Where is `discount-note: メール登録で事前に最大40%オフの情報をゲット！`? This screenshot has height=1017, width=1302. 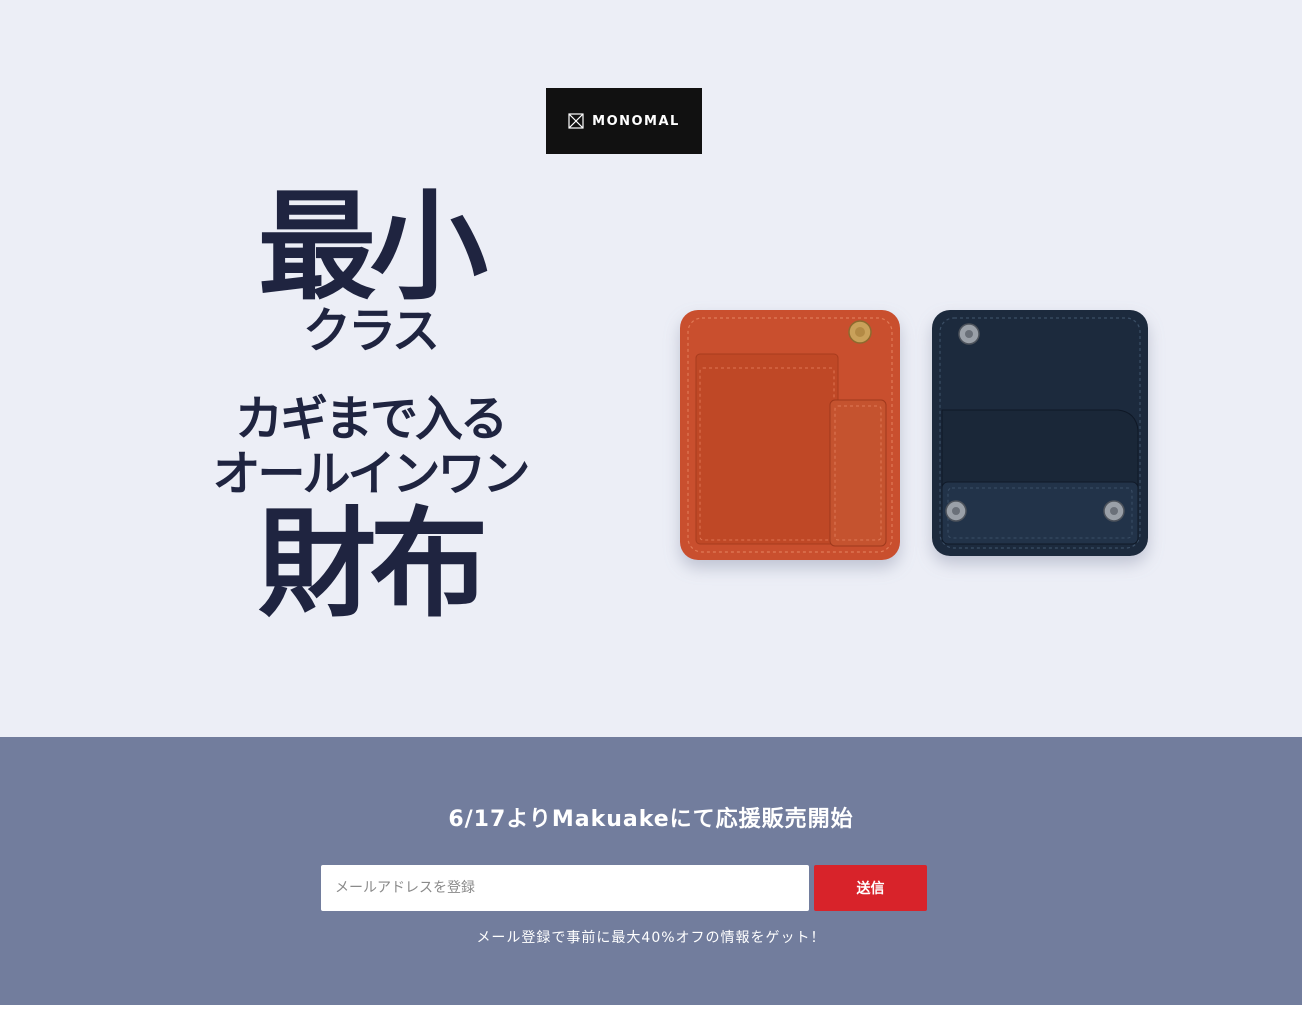
discount-note: メール登録で事前に最大40%オフの情報をゲット！ is located at coordinates (651, 938).